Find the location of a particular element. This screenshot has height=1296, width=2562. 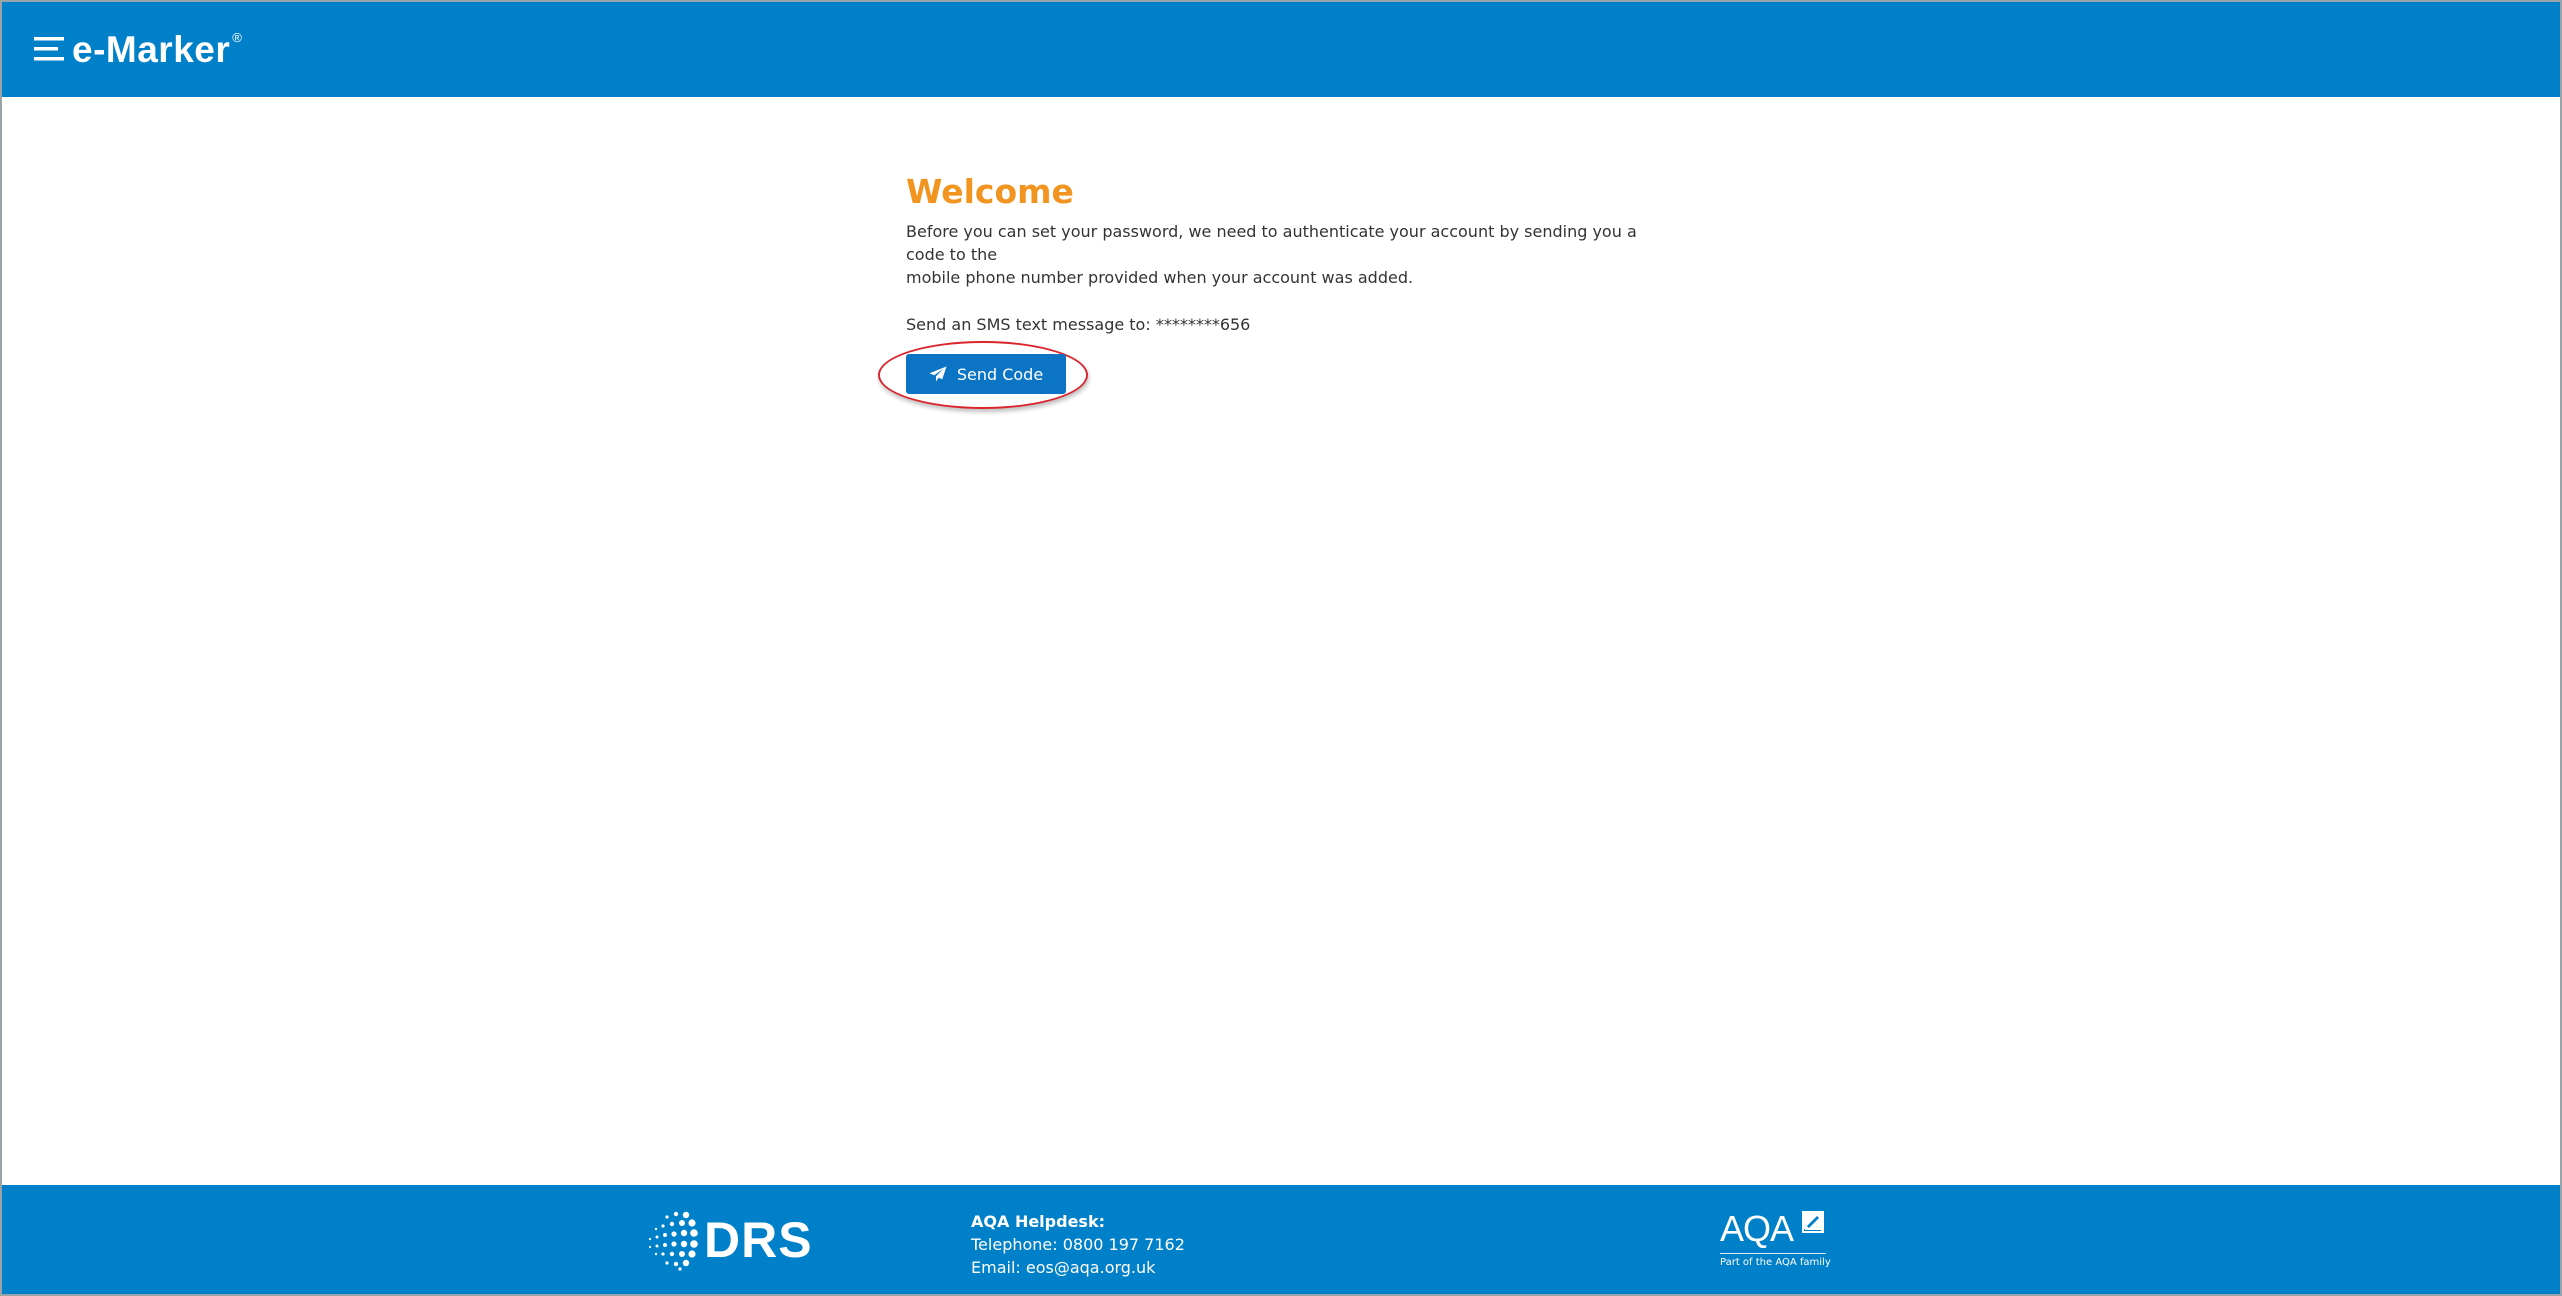

registered-mark: ® is located at coordinates (237, 37).